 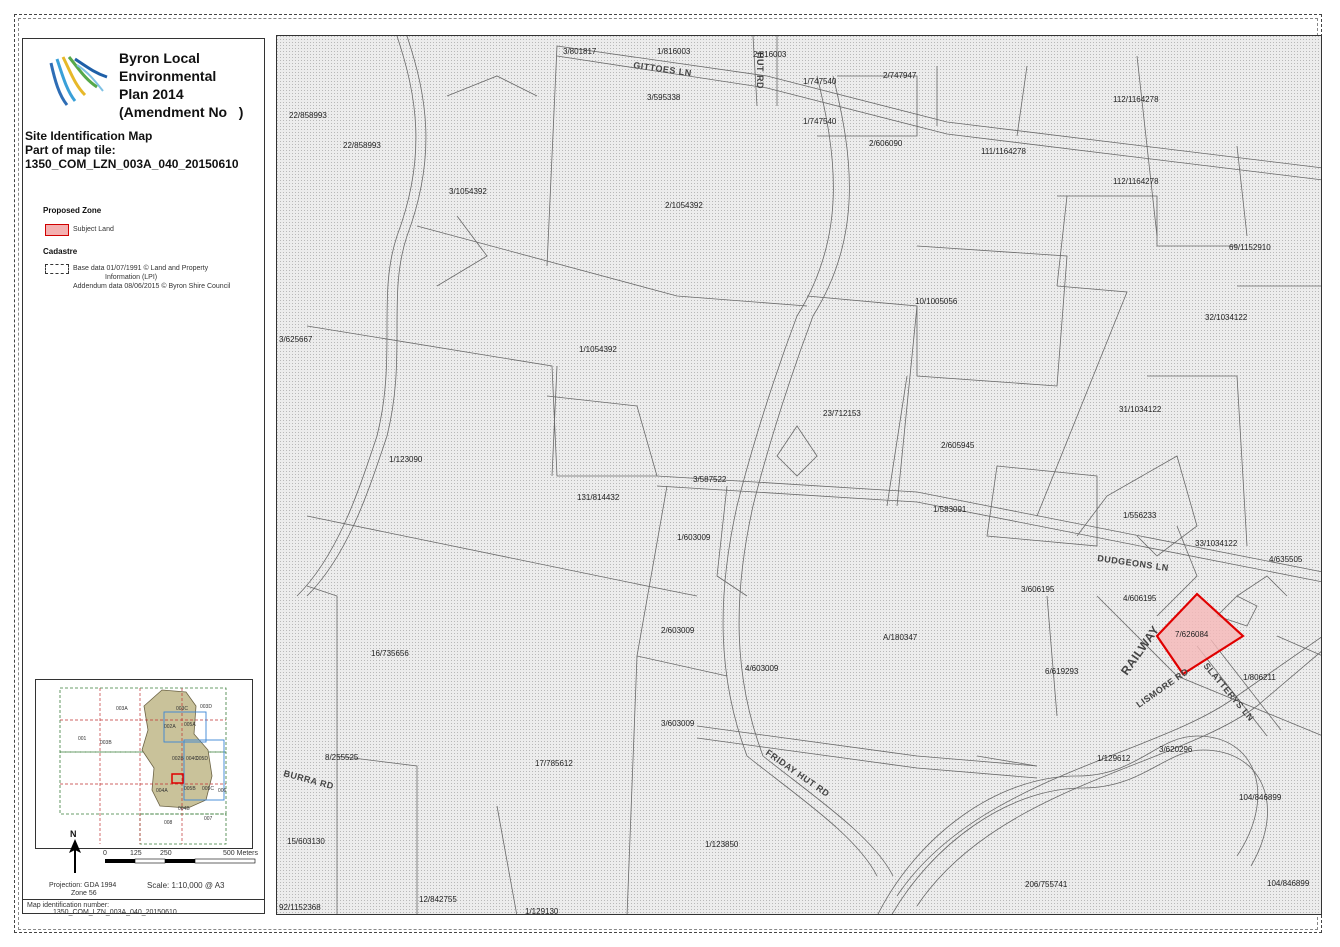 What do you see at coordinates (208, 789) in the screenshot?
I see `inset-tile-label: 005C` at bounding box center [208, 789].